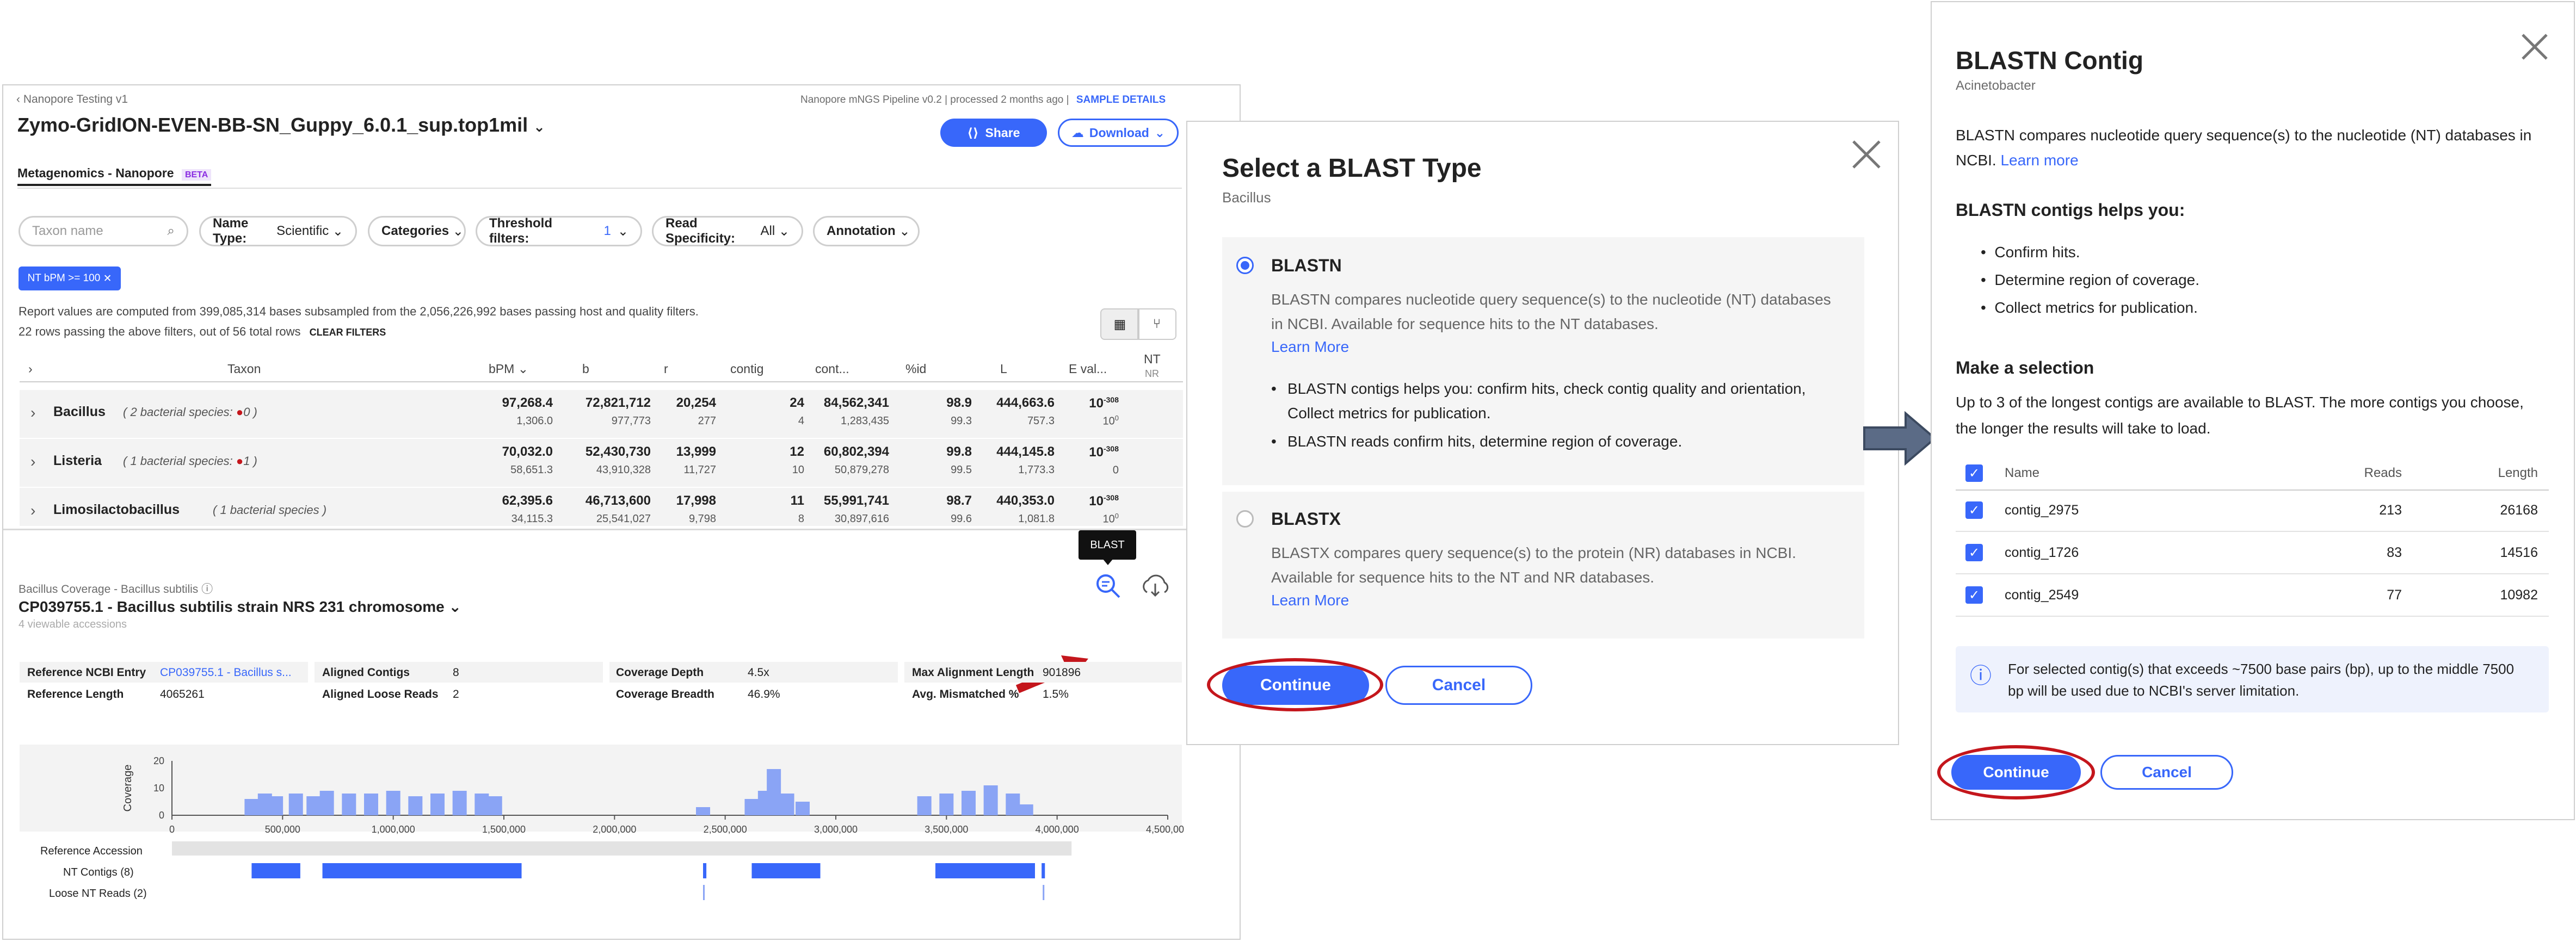 This screenshot has height=942, width=2576. I want to click on col-bpm: bPM ⌄, so click(509, 369).